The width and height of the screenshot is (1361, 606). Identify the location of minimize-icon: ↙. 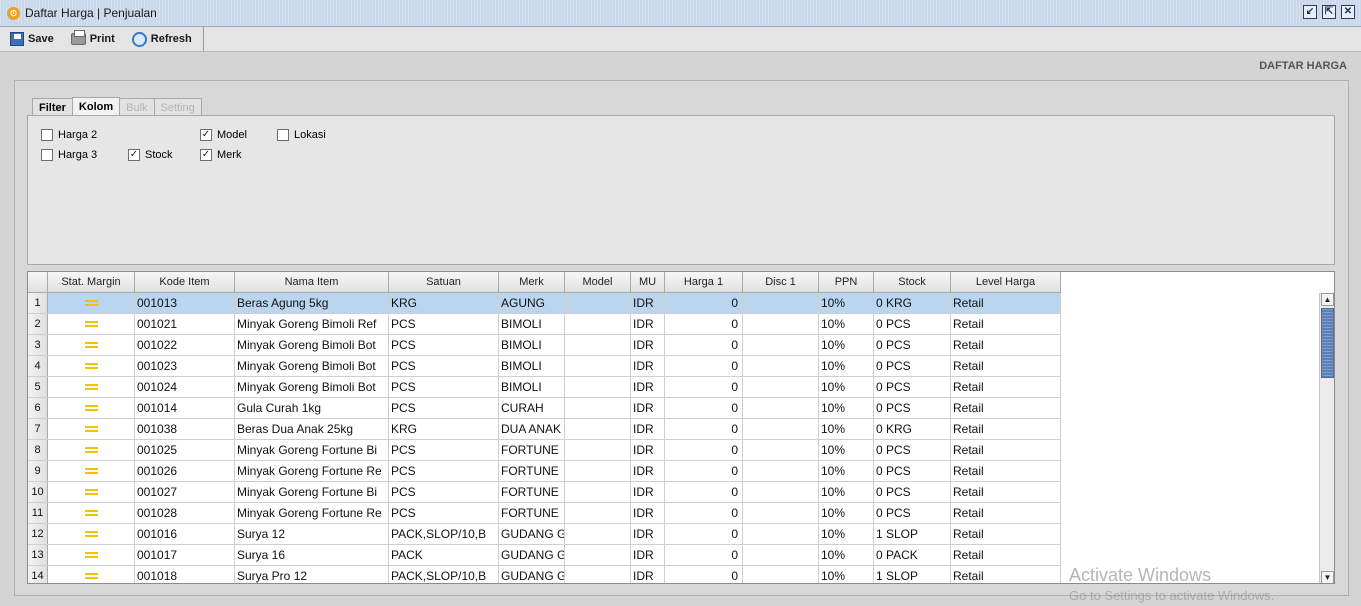
(1310, 12).